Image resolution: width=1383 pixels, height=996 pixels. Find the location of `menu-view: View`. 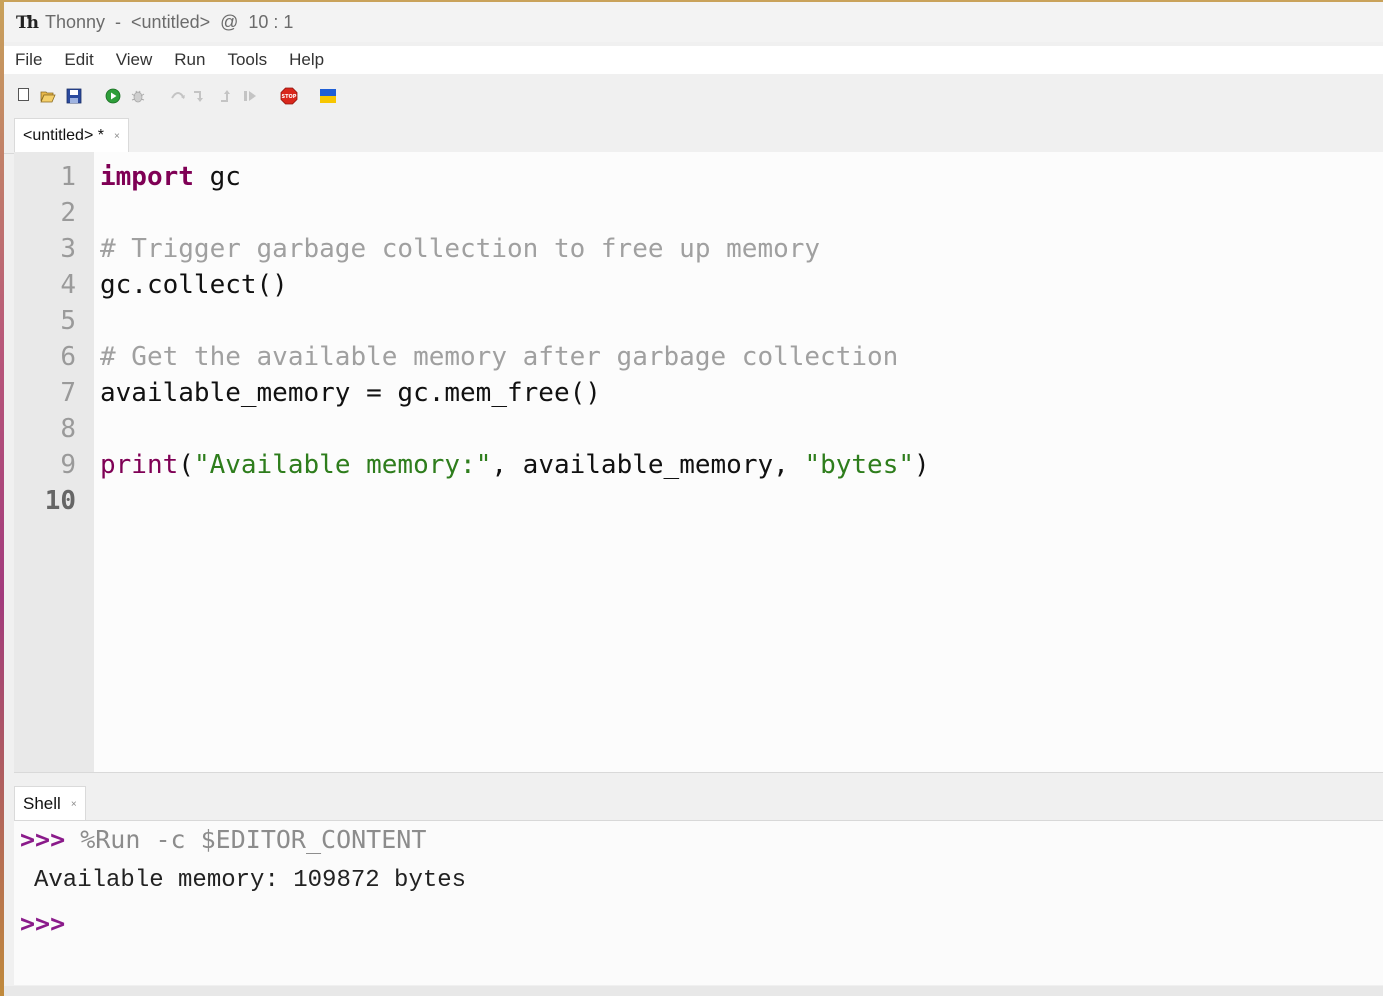

menu-view: View is located at coordinates (134, 60).